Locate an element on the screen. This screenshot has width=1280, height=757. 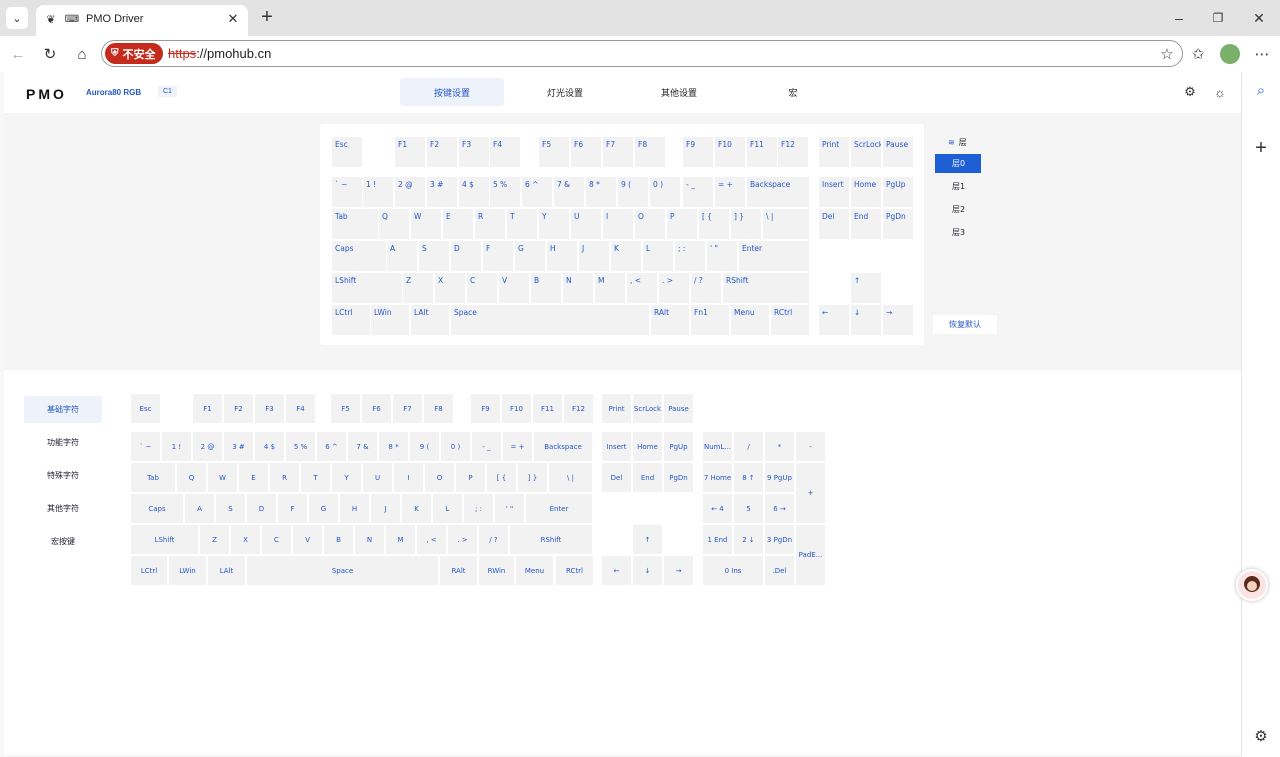
key-enter: Enter is located at coordinates (774, 256).